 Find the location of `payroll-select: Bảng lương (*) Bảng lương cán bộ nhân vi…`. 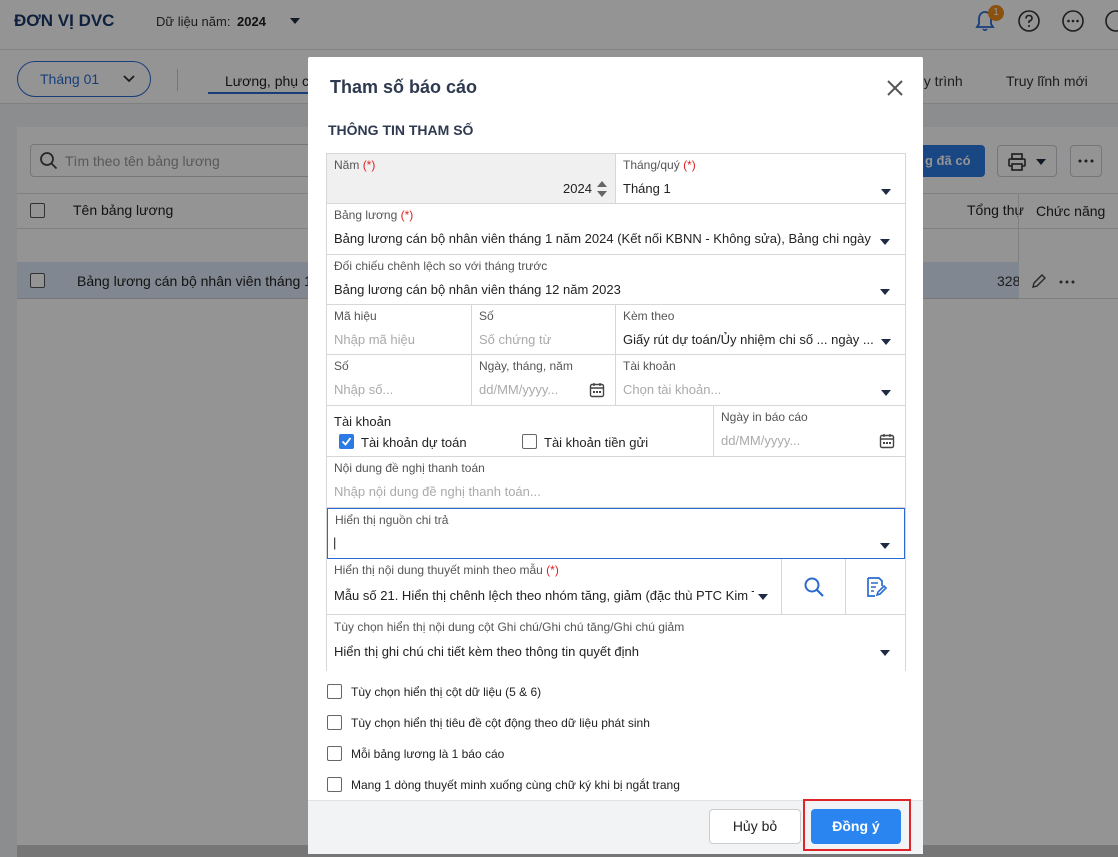

payroll-select: Bảng lương (*) Bảng lương cán bộ nhân vi… is located at coordinates (616, 229).